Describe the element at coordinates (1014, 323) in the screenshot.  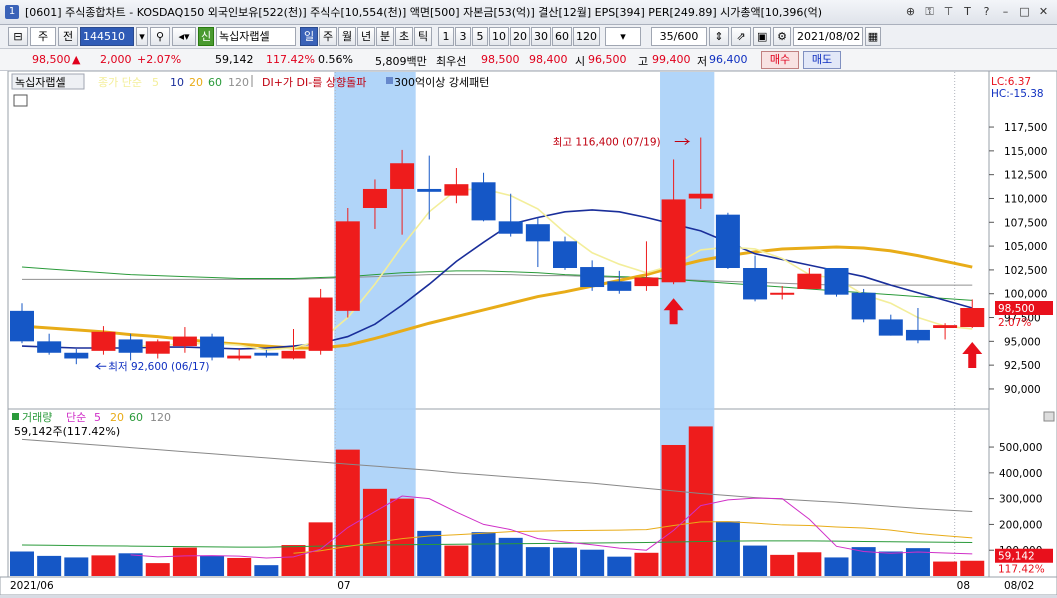
I see `last-pct-tag-text: 2.07%` at that location.